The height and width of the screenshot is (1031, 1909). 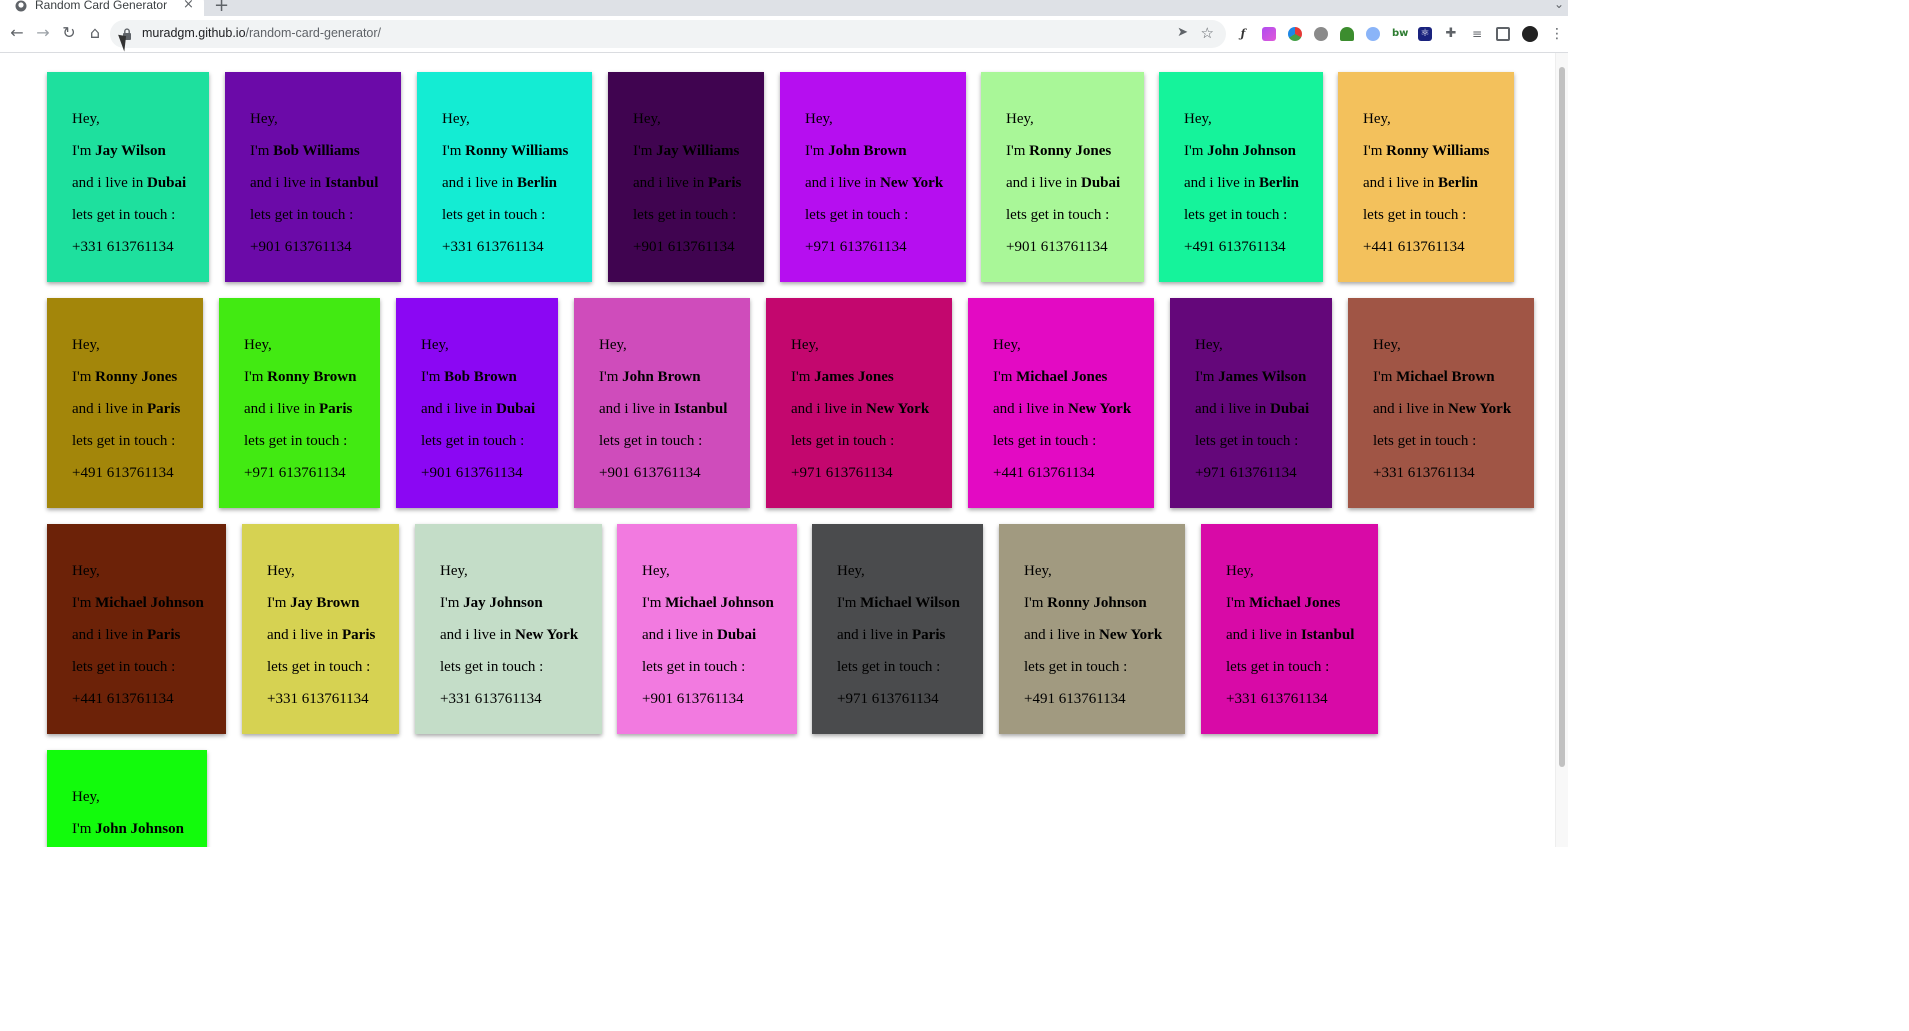 I want to click on color-wheel-extension-icon, so click(x=1295, y=34).